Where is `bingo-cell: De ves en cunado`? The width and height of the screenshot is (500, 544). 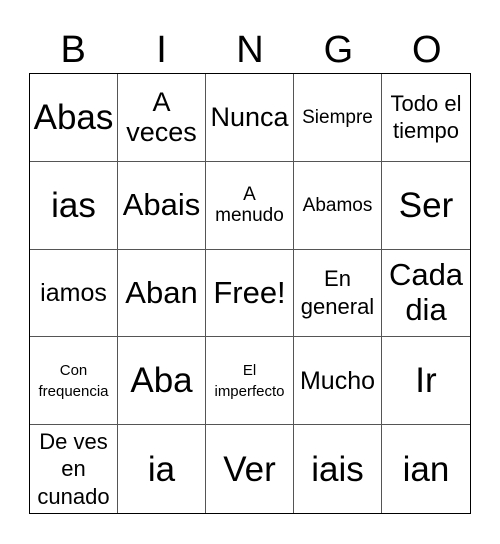
bingo-cell: De ves en cunado is located at coordinates (74, 469).